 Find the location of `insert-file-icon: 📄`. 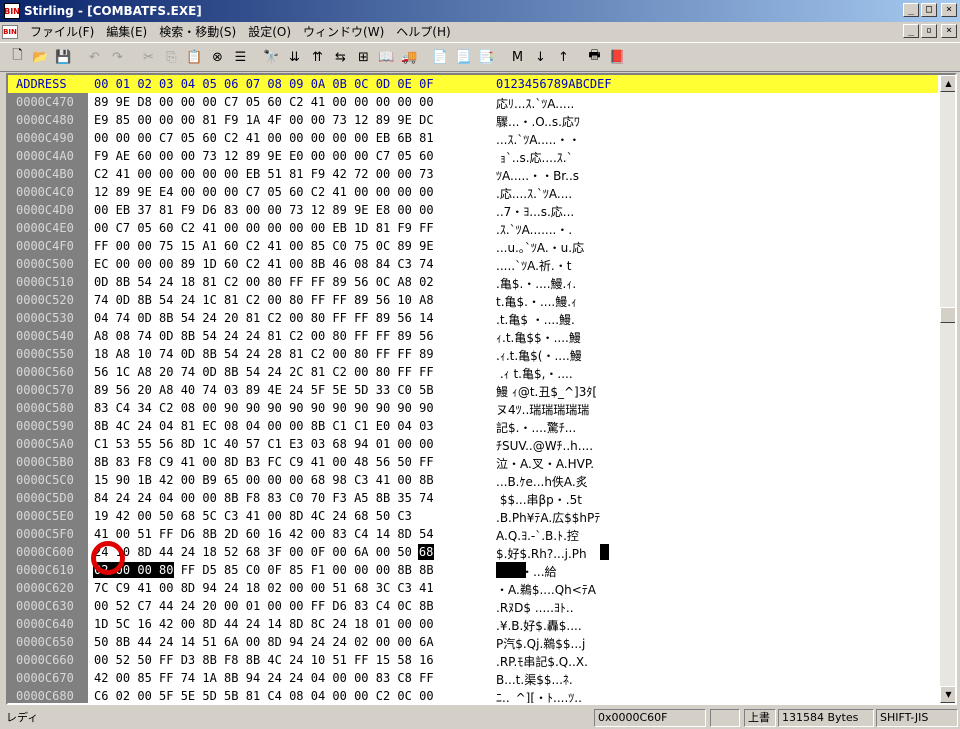

insert-file-icon: 📄 is located at coordinates (440, 57).